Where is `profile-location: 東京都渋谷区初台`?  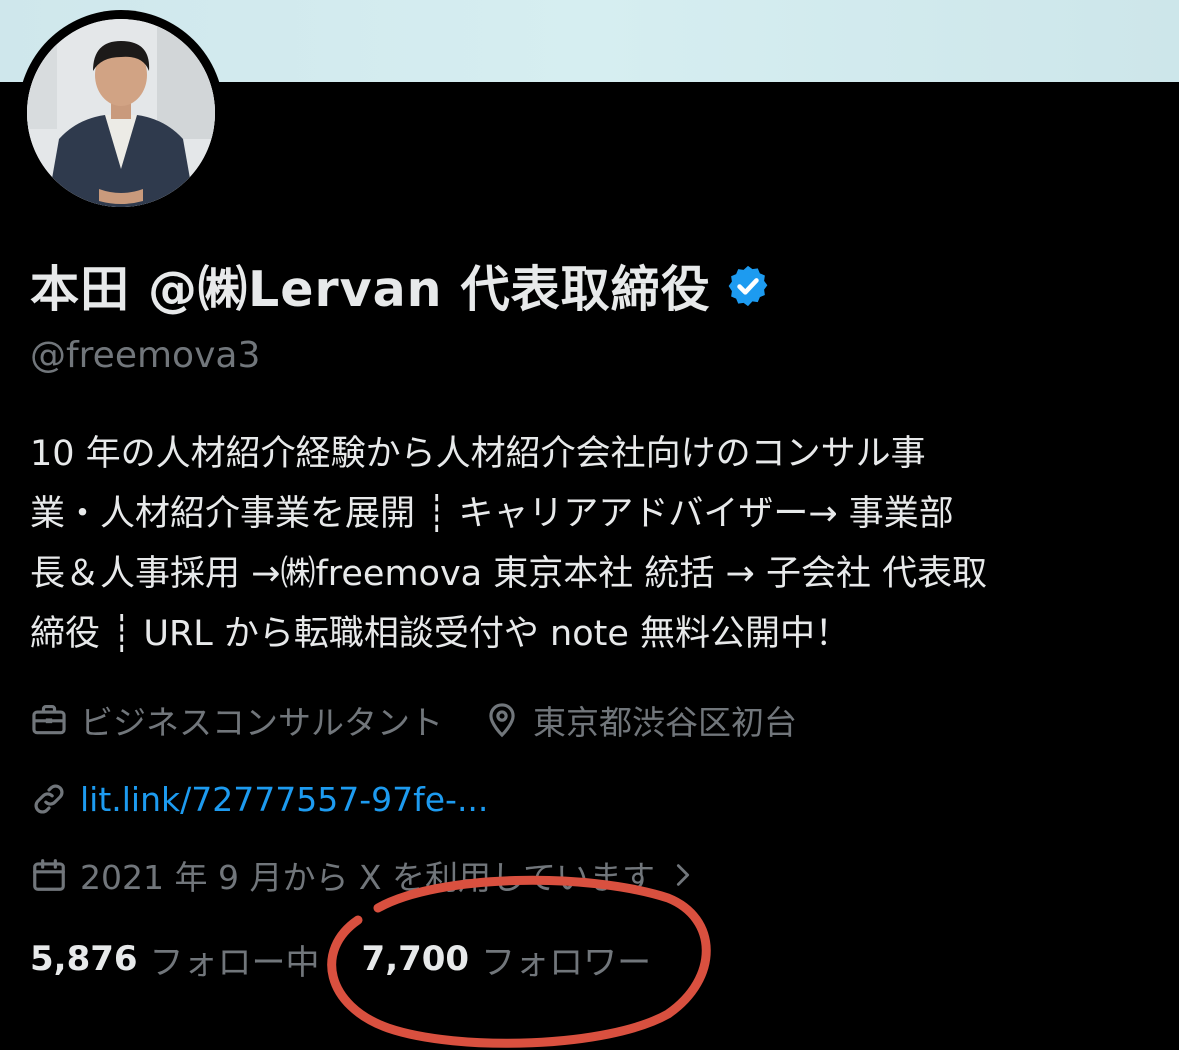 profile-location: 東京都渋谷区初台 is located at coordinates (640, 720).